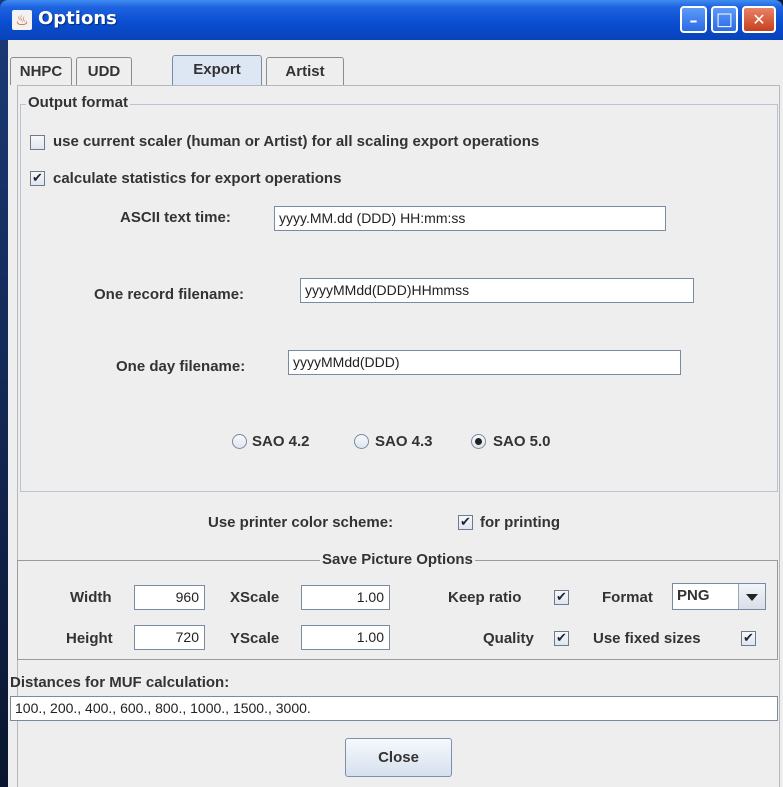  Describe the element at coordinates (181, 366) in the screenshot. I see `one-day-filename-label: One day filename:` at that location.